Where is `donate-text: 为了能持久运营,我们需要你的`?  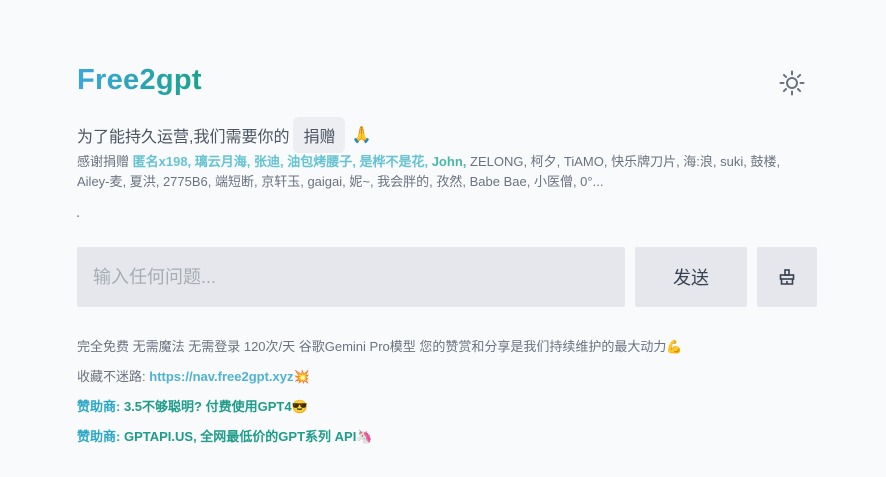
donate-text: 为了能持久运营,我们需要你的 is located at coordinates (183, 137).